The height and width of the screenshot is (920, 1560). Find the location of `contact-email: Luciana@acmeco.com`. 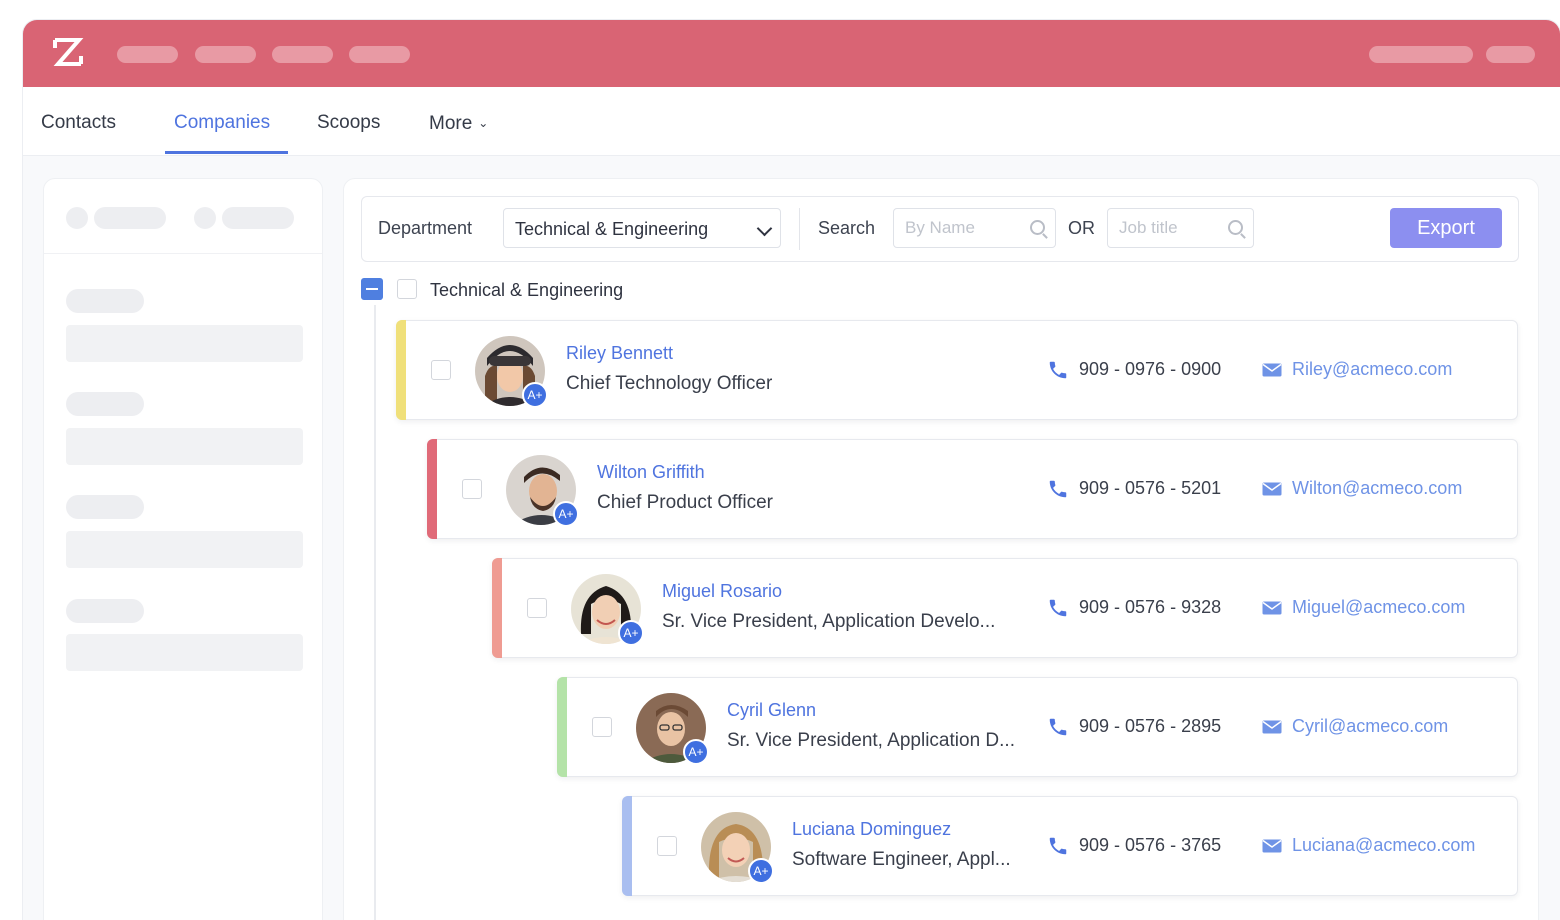

contact-email: Luciana@acmeco.com is located at coordinates (1383, 845).